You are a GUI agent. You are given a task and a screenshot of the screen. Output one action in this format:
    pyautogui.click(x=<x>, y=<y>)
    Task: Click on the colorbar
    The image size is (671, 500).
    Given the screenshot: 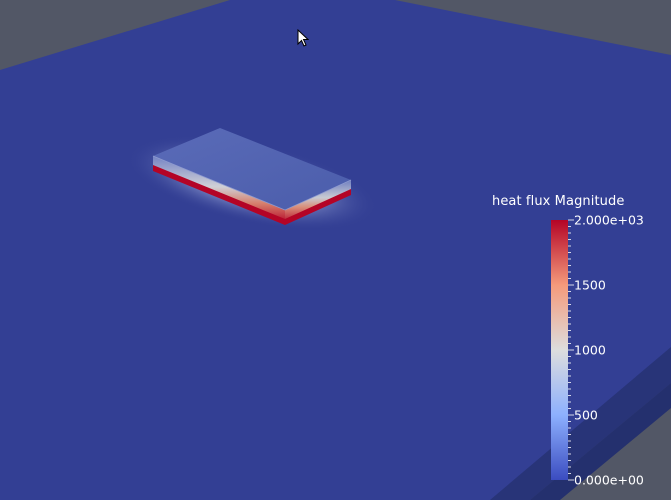 What is the action you would take?
    pyautogui.click(x=559, y=350)
    